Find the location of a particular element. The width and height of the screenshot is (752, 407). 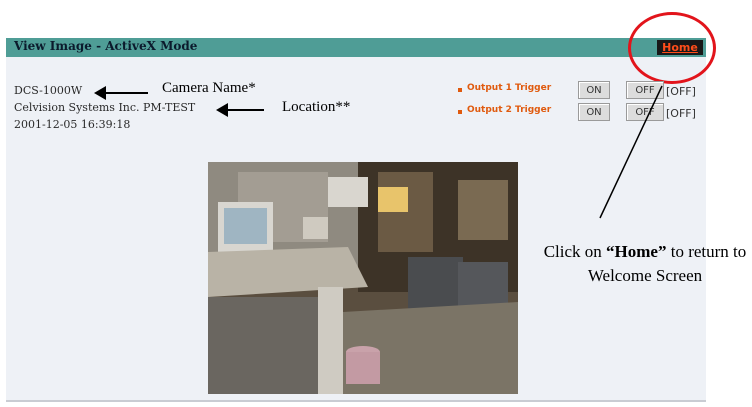

home-highlight-circle is located at coordinates (672, 48).